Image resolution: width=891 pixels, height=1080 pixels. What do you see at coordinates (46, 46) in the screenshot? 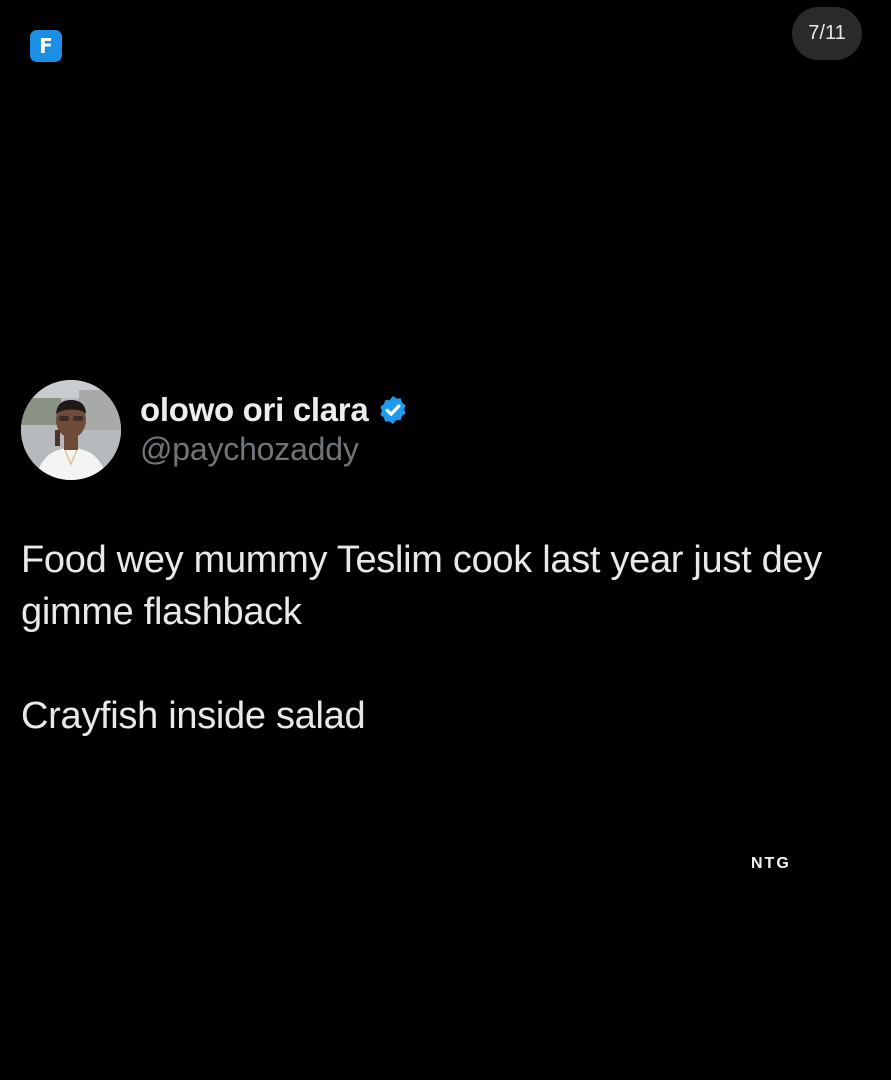
I see `app-logo-icon: F` at bounding box center [46, 46].